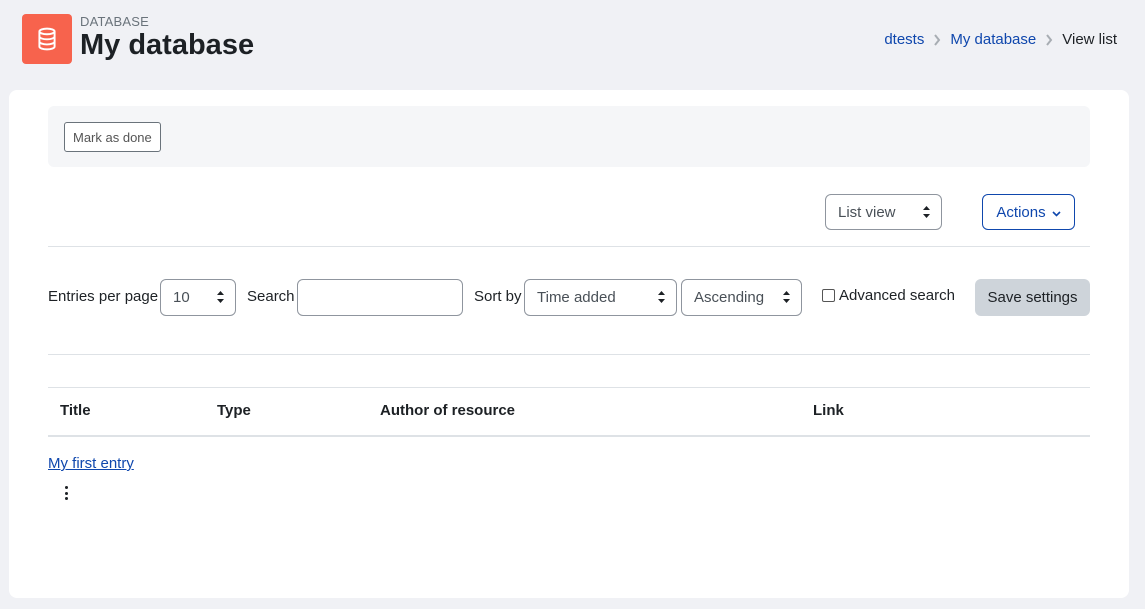 This screenshot has height=609, width=1145. What do you see at coordinates (112, 137) in the screenshot?
I see `mark-as-done-button: Mark as done` at bounding box center [112, 137].